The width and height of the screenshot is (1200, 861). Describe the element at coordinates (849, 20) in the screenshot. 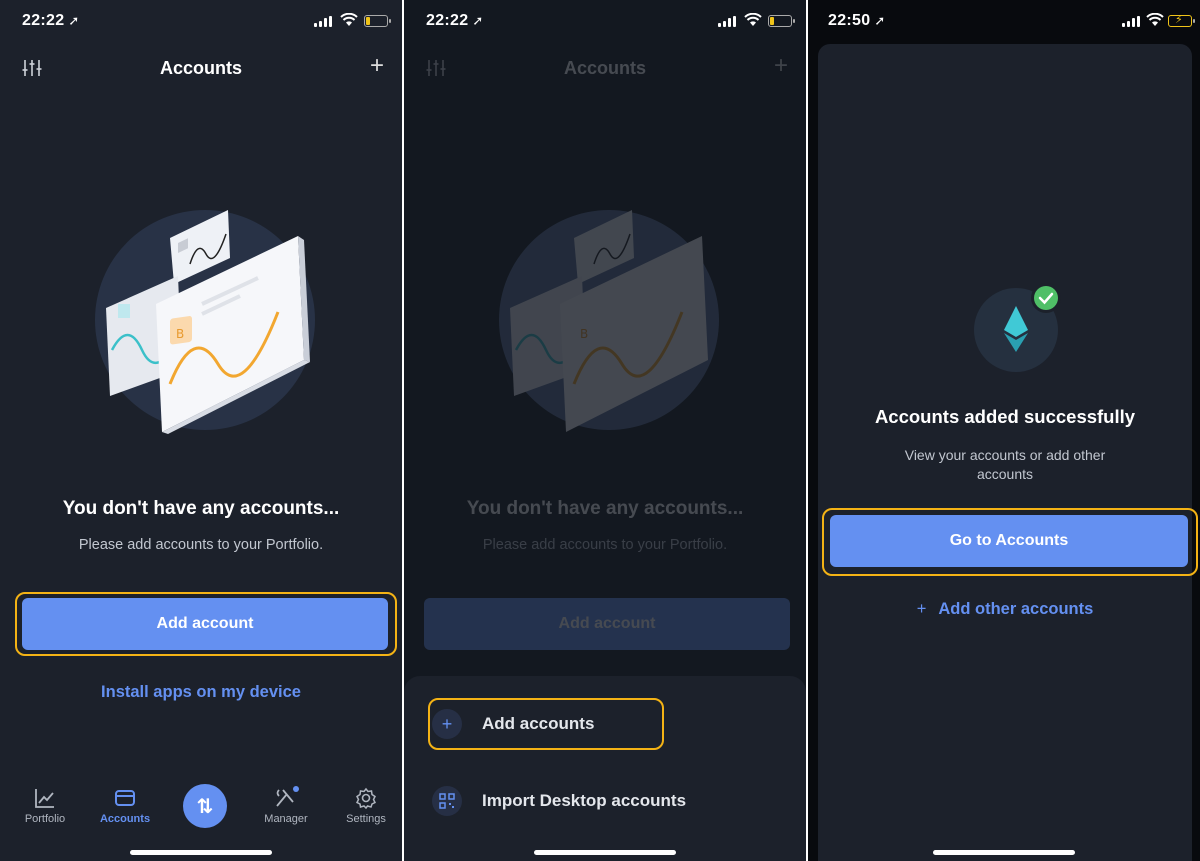

I see `status-time-text: 22:50` at that location.